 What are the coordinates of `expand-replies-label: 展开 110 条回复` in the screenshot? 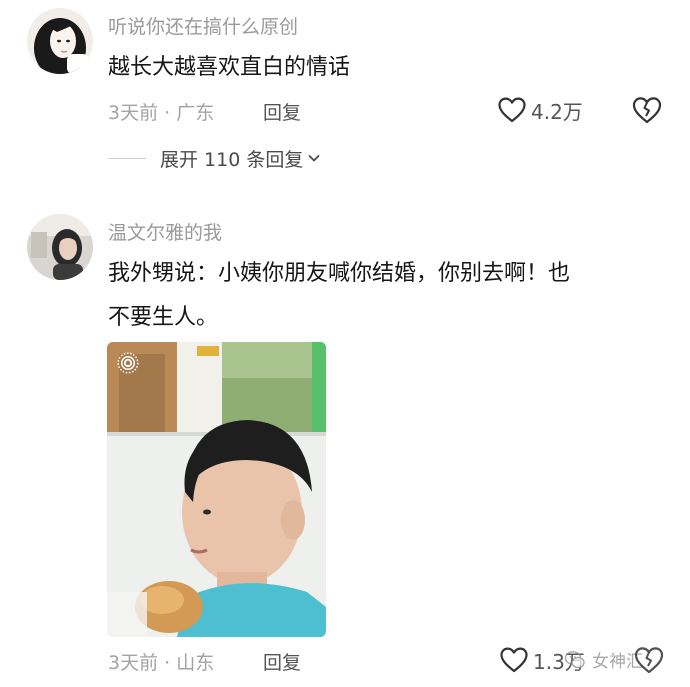 It's located at (232, 159).